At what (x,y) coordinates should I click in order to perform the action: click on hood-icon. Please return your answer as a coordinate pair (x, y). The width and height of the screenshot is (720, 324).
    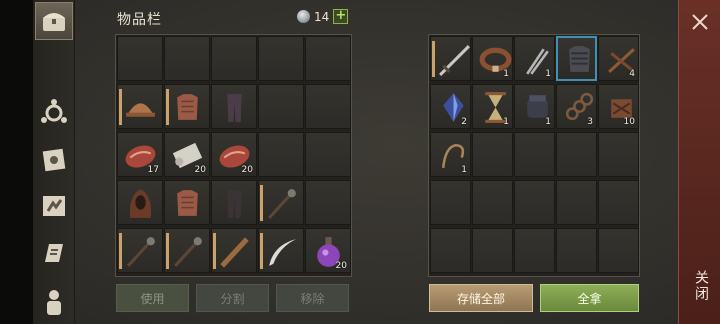
    Looking at the image, I should click on (140, 203).